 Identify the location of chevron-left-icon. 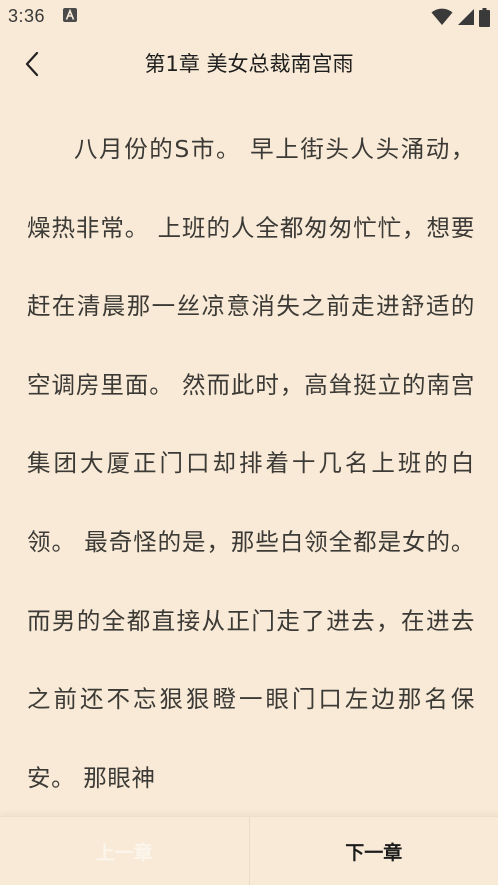
(32, 64).